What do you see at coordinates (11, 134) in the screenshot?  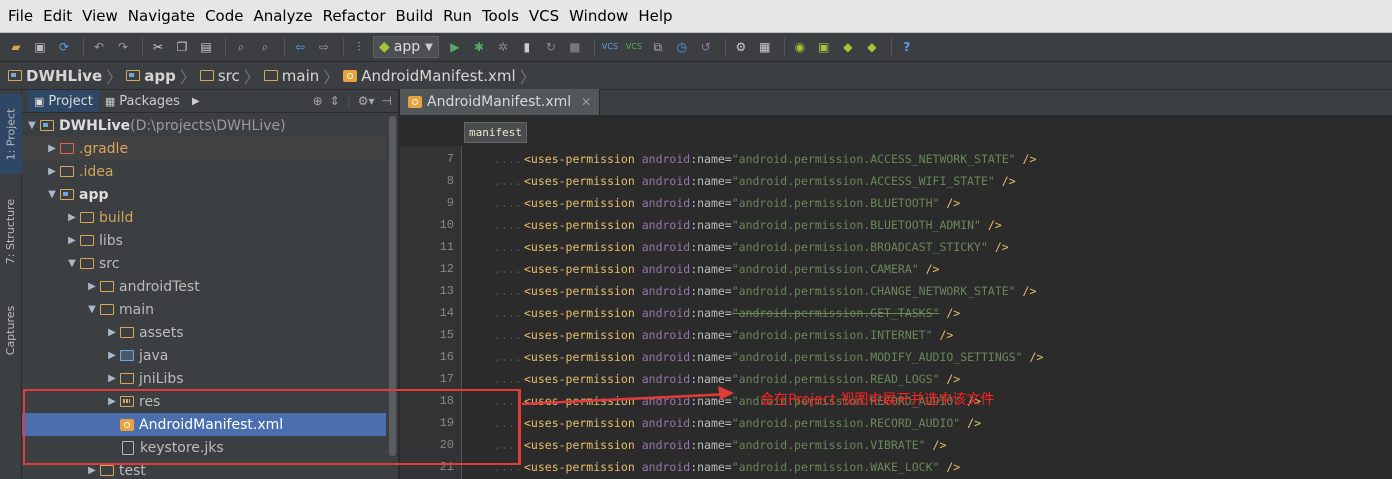 I see `tab-project-tool: 1: Project` at bounding box center [11, 134].